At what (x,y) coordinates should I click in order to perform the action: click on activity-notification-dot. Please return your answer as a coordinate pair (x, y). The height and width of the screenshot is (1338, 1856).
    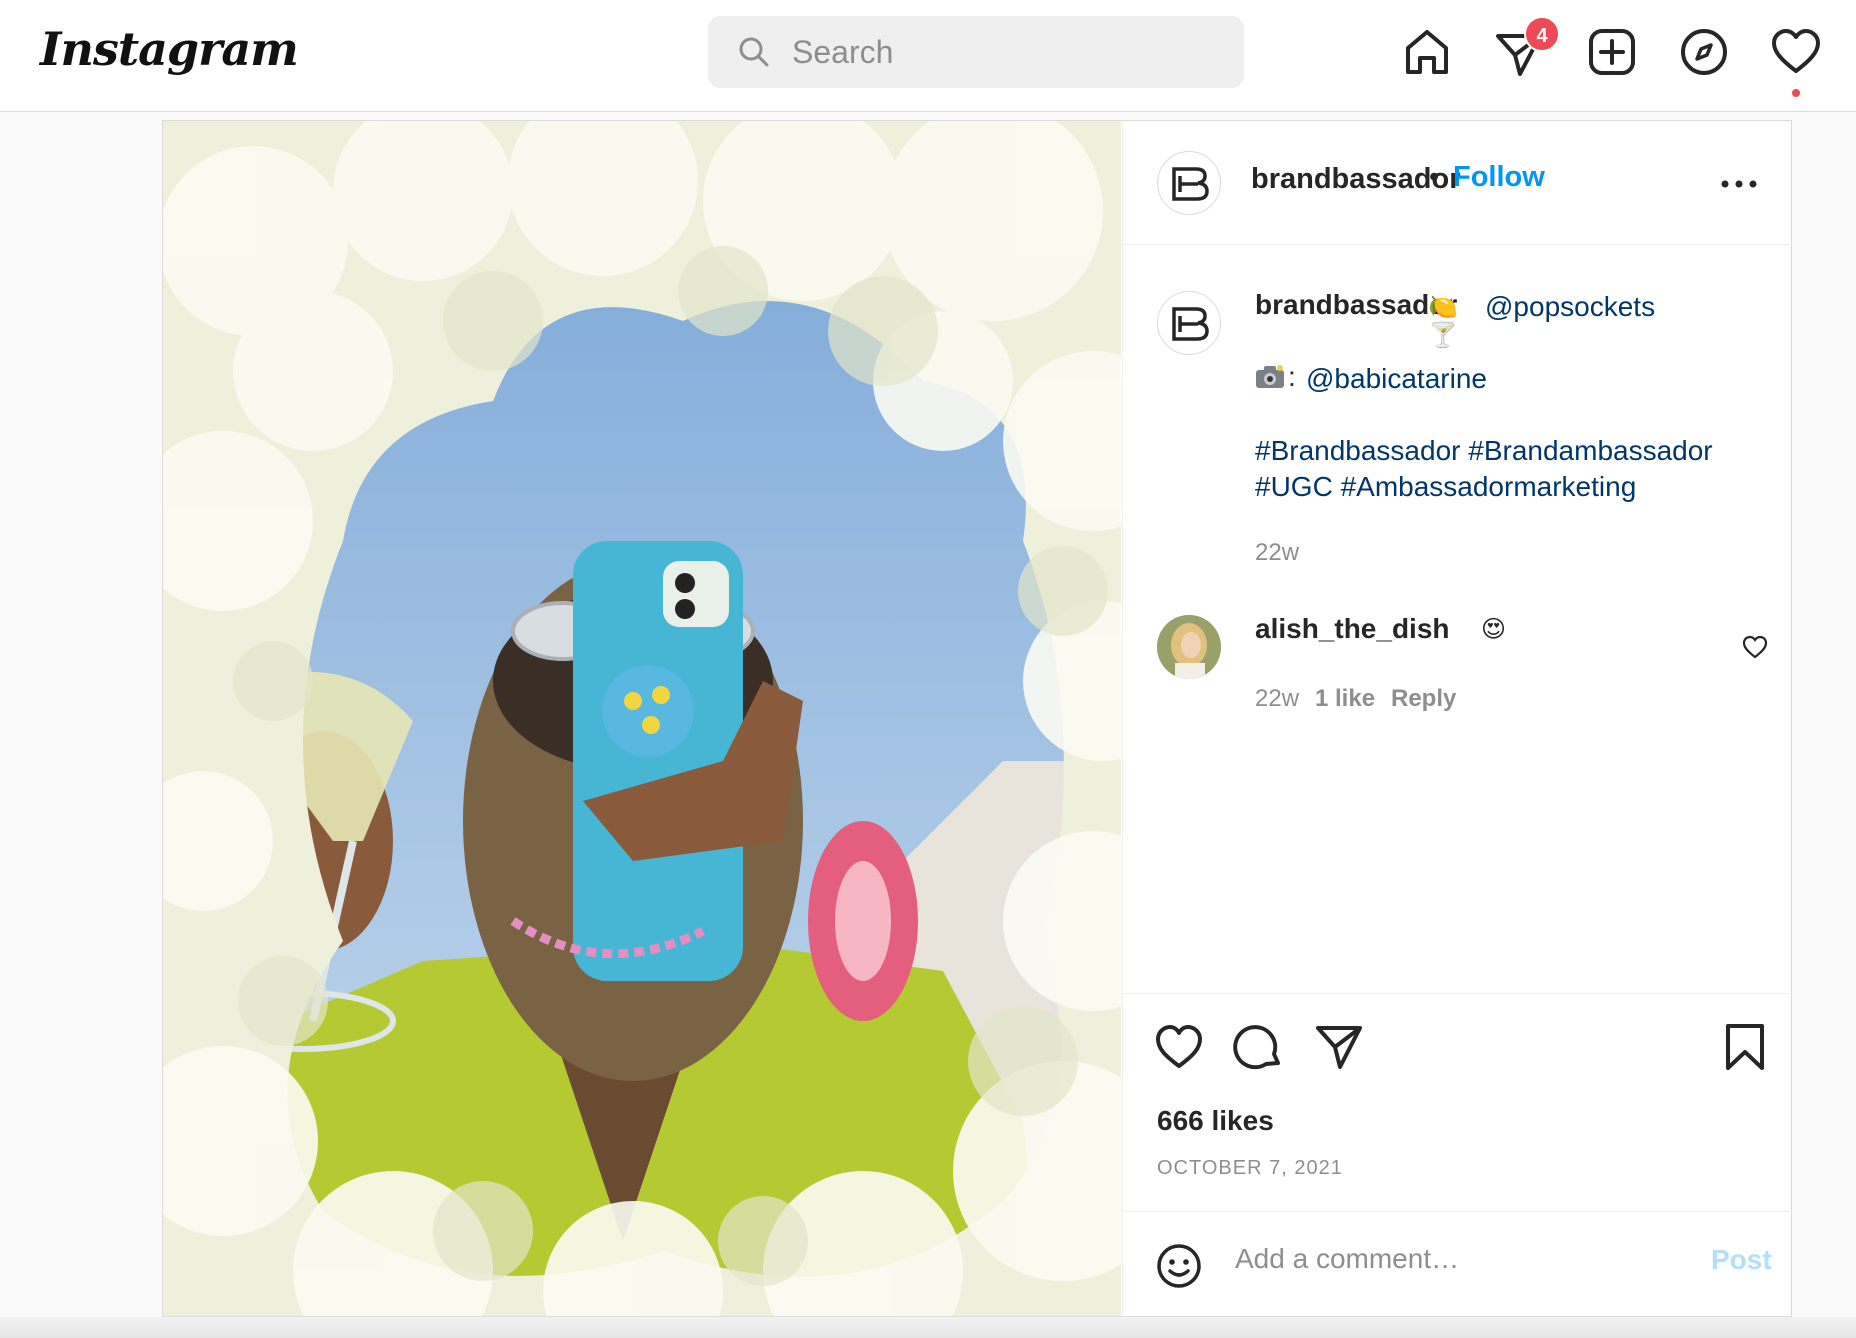
    Looking at the image, I should click on (1796, 93).